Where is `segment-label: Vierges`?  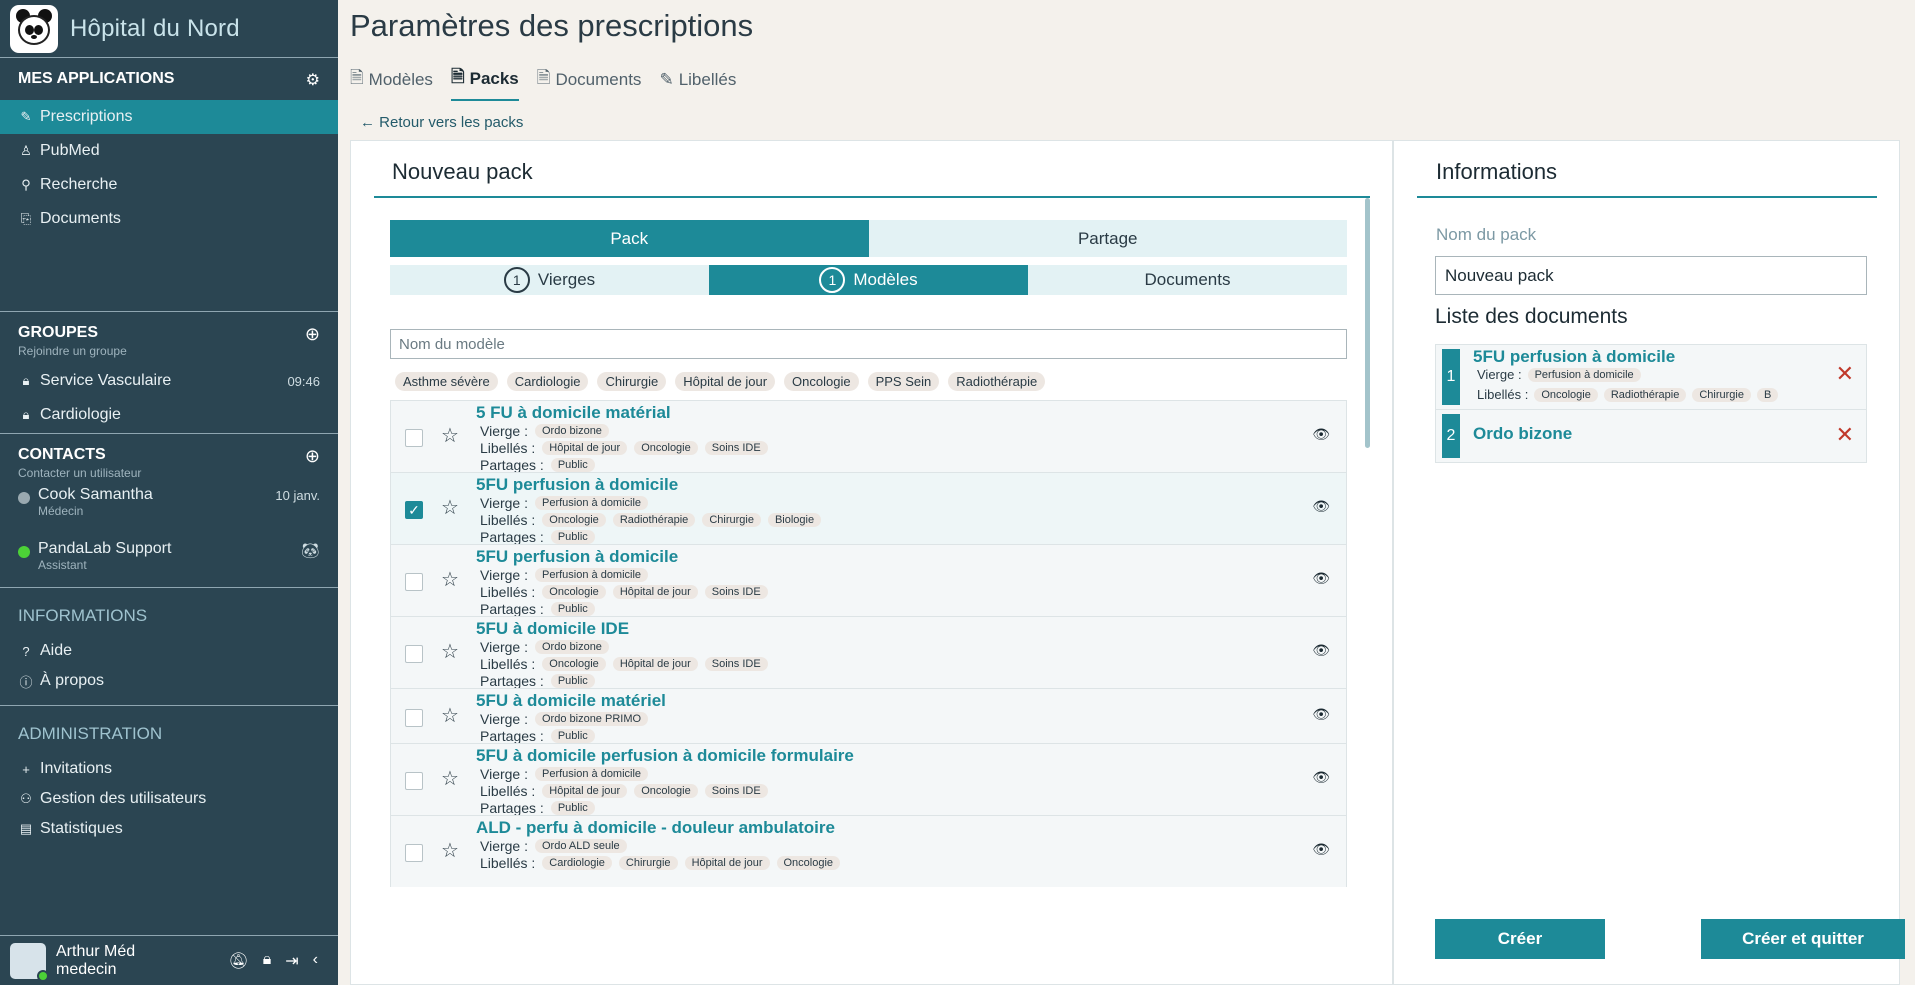
segment-label: Vierges is located at coordinates (566, 279).